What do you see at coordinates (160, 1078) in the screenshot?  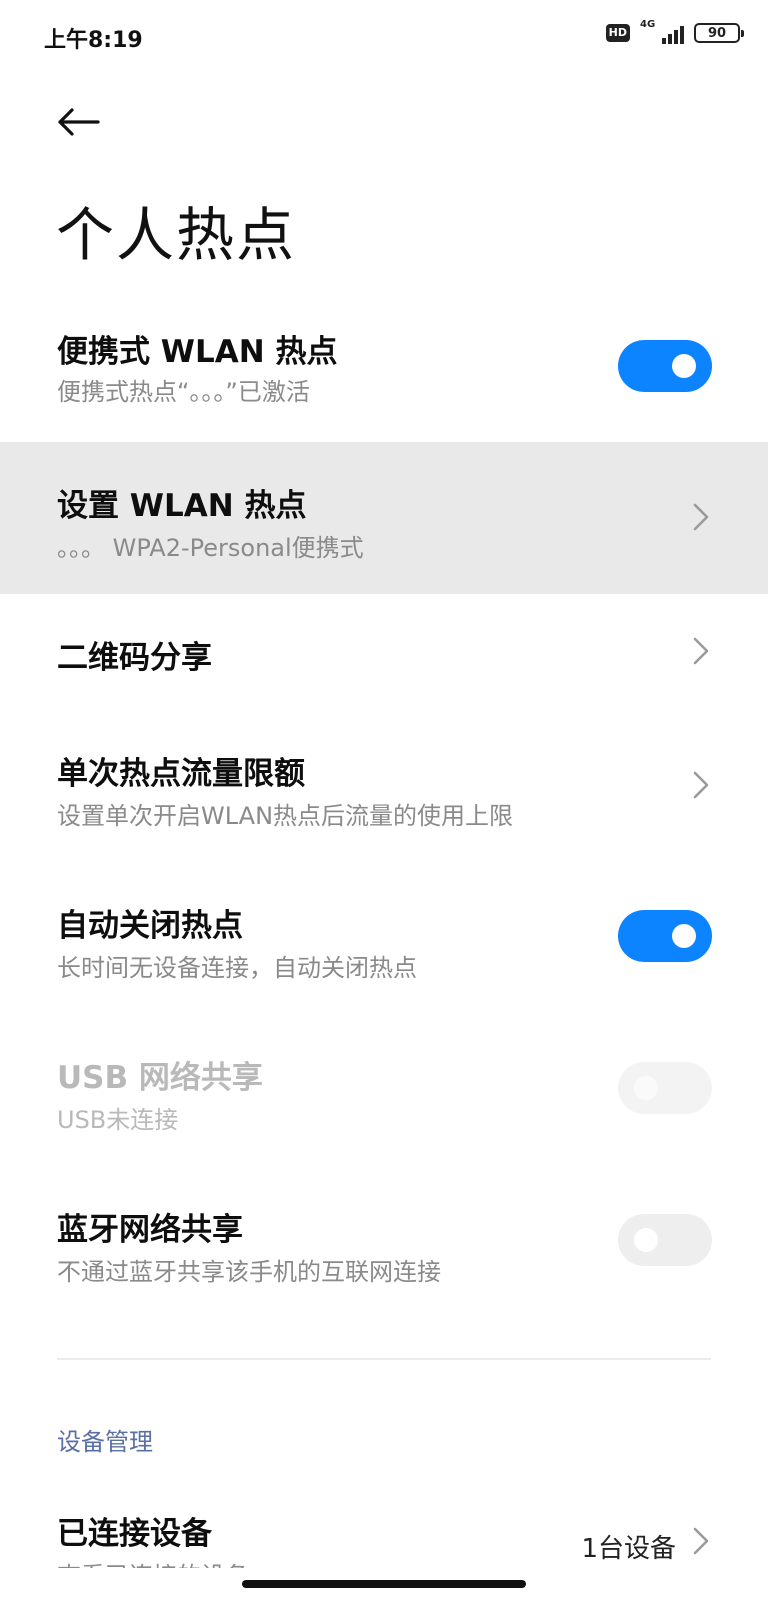 I see `setting-title: USB 网络共享` at bounding box center [160, 1078].